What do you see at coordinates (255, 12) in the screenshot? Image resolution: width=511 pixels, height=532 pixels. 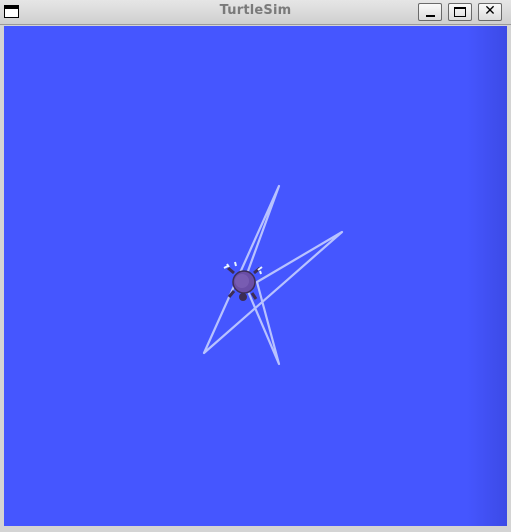 I see `title-bar: TurtleSim ✕` at bounding box center [255, 12].